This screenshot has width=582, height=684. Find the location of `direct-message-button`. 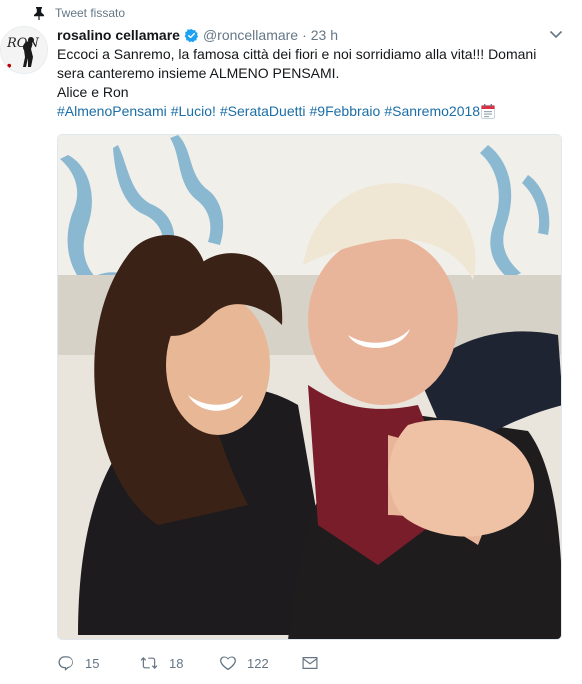

direct-message-button is located at coordinates (315, 663).